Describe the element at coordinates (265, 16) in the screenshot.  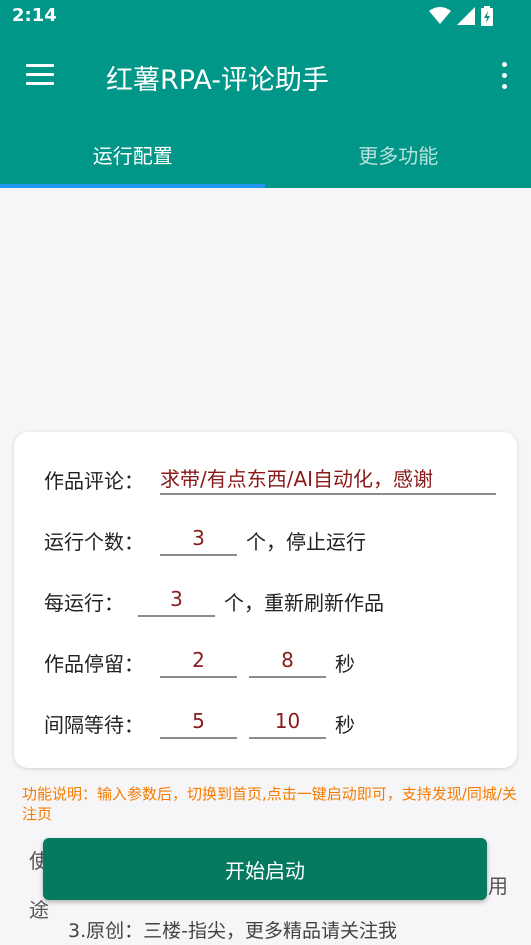
I see `status-bar: 2:14` at that location.